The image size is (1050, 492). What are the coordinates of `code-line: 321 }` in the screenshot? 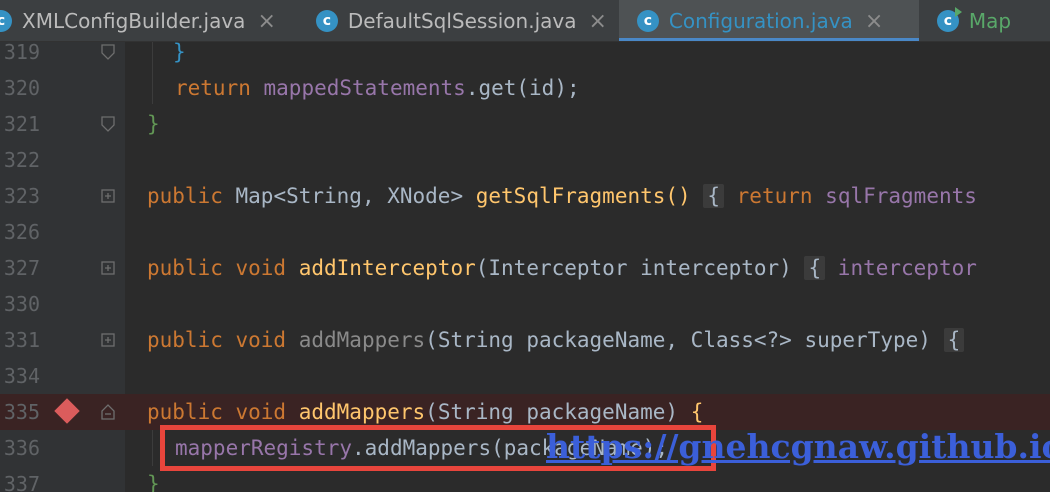 It's located at (525, 124).